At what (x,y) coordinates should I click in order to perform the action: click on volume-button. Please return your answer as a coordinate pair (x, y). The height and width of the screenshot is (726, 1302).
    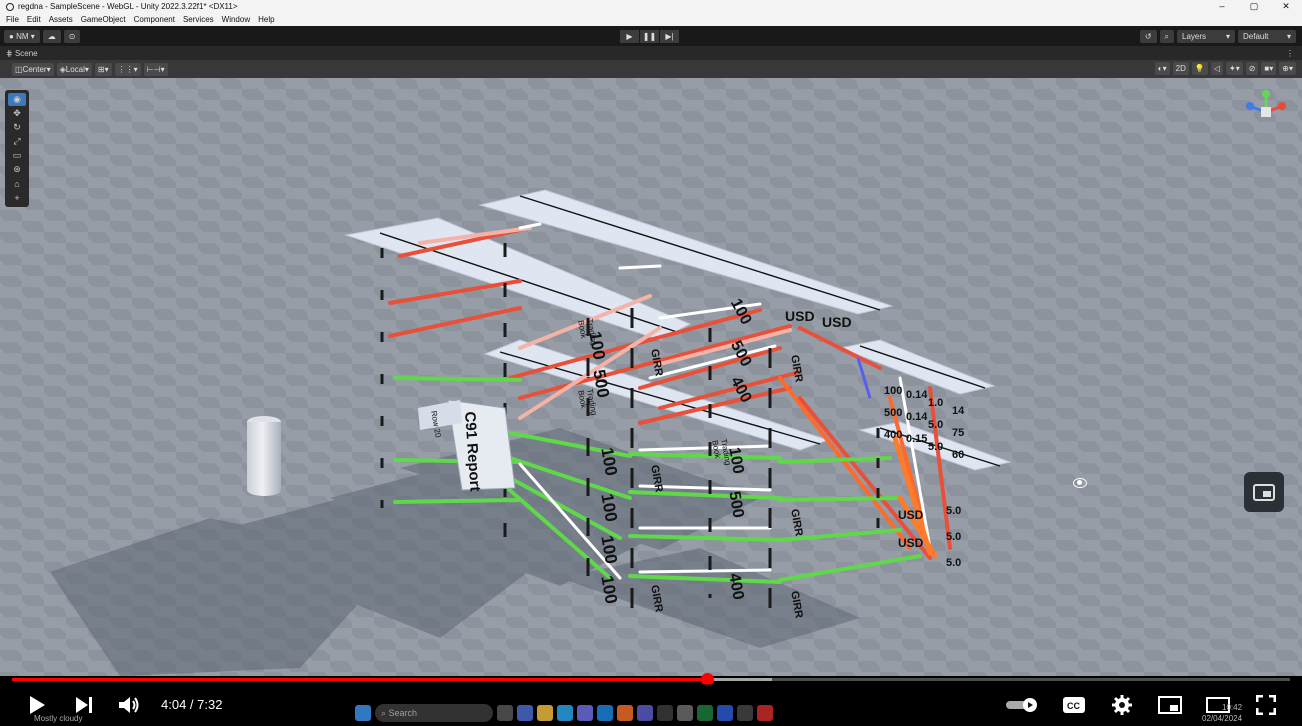
    Looking at the image, I should click on (130, 705).